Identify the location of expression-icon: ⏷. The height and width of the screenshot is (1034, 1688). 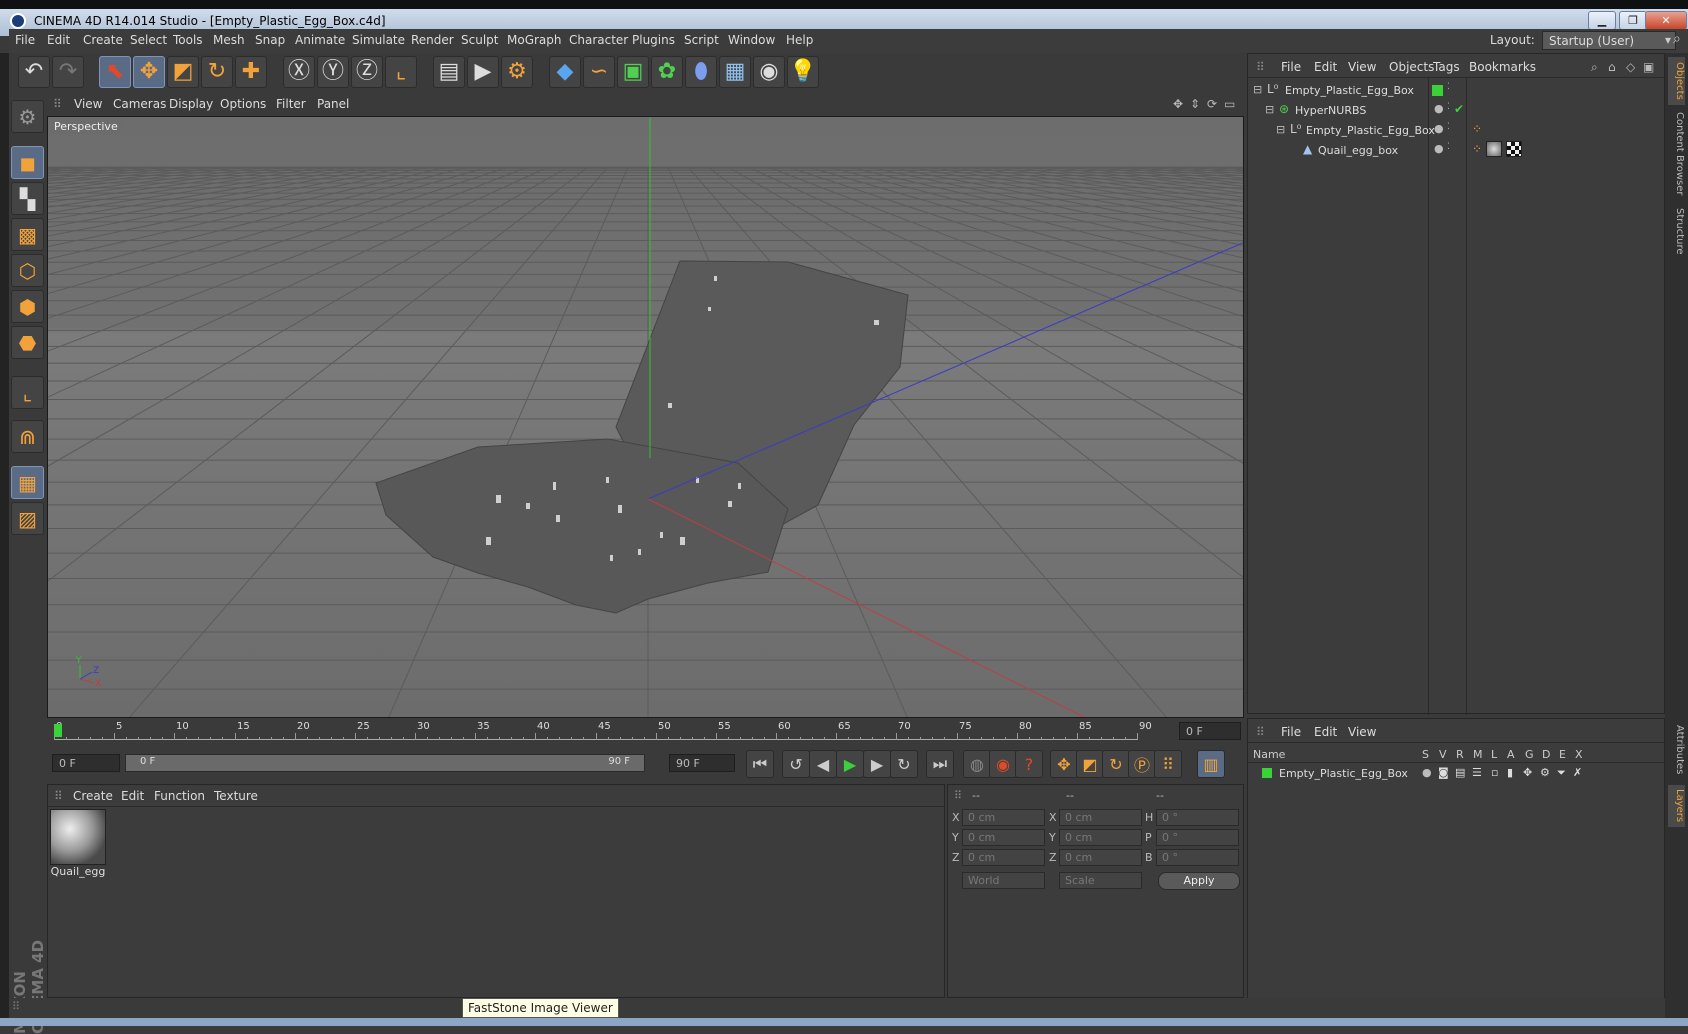
(1561, 773).